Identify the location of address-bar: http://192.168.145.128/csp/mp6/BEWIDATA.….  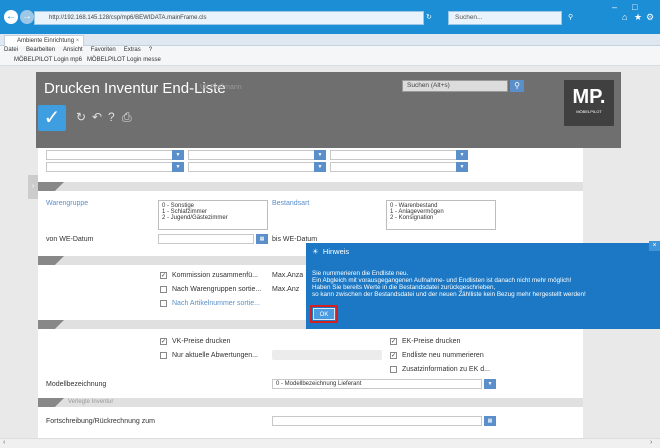
(229, 18).